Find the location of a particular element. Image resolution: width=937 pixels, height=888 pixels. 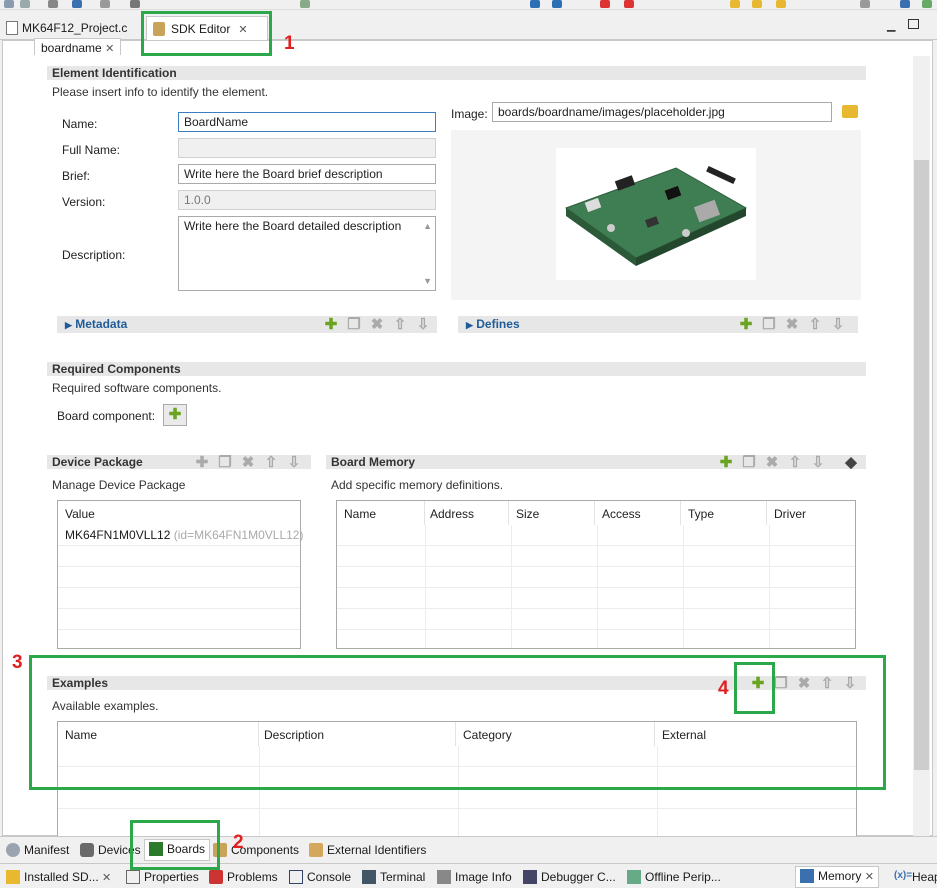

tab-components: Components is located at coordinates (256, 850).